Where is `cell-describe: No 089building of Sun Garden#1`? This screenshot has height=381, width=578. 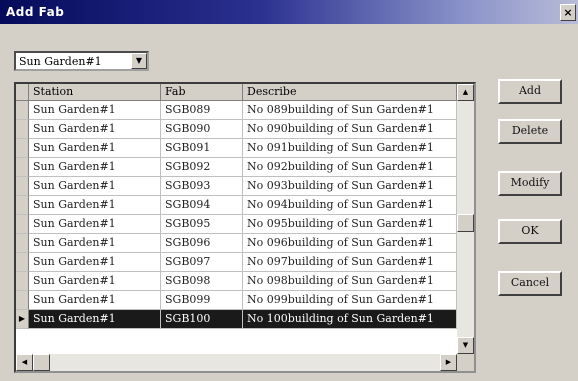
cell-describe: No 089building of Sun Garden#1 is located at coordinates (350, 110).